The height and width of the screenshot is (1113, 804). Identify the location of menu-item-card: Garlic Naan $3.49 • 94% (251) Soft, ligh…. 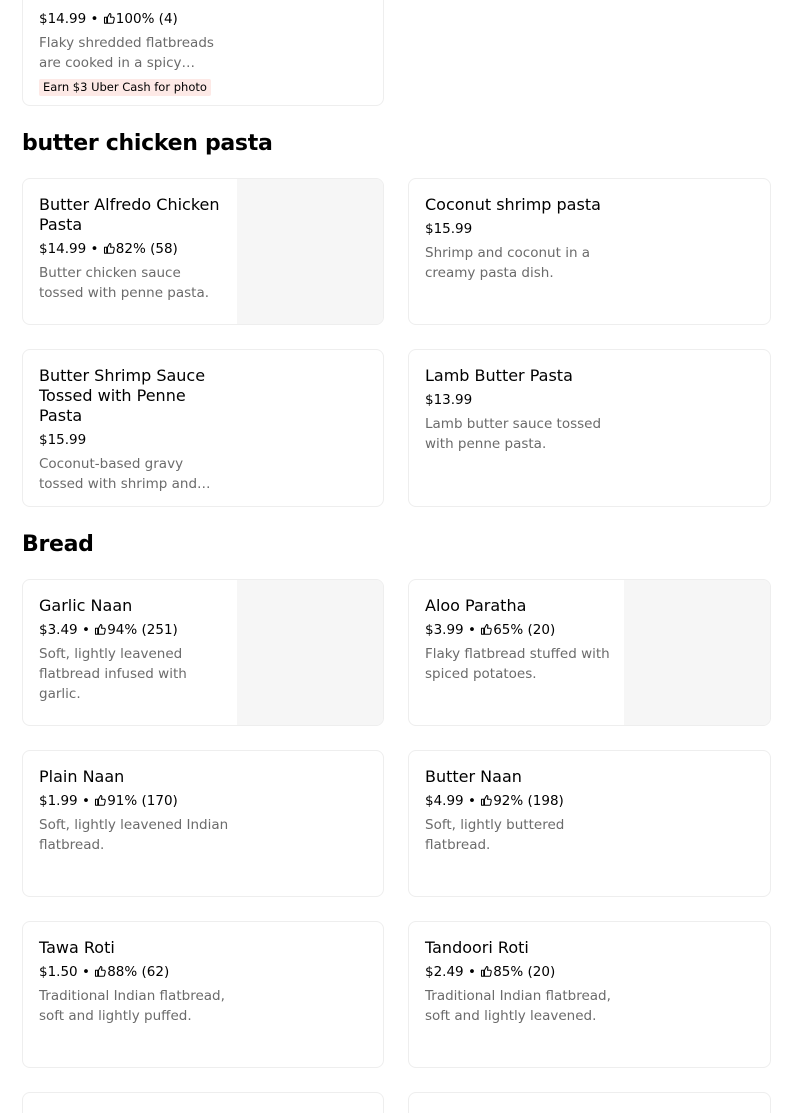
(203, 652).